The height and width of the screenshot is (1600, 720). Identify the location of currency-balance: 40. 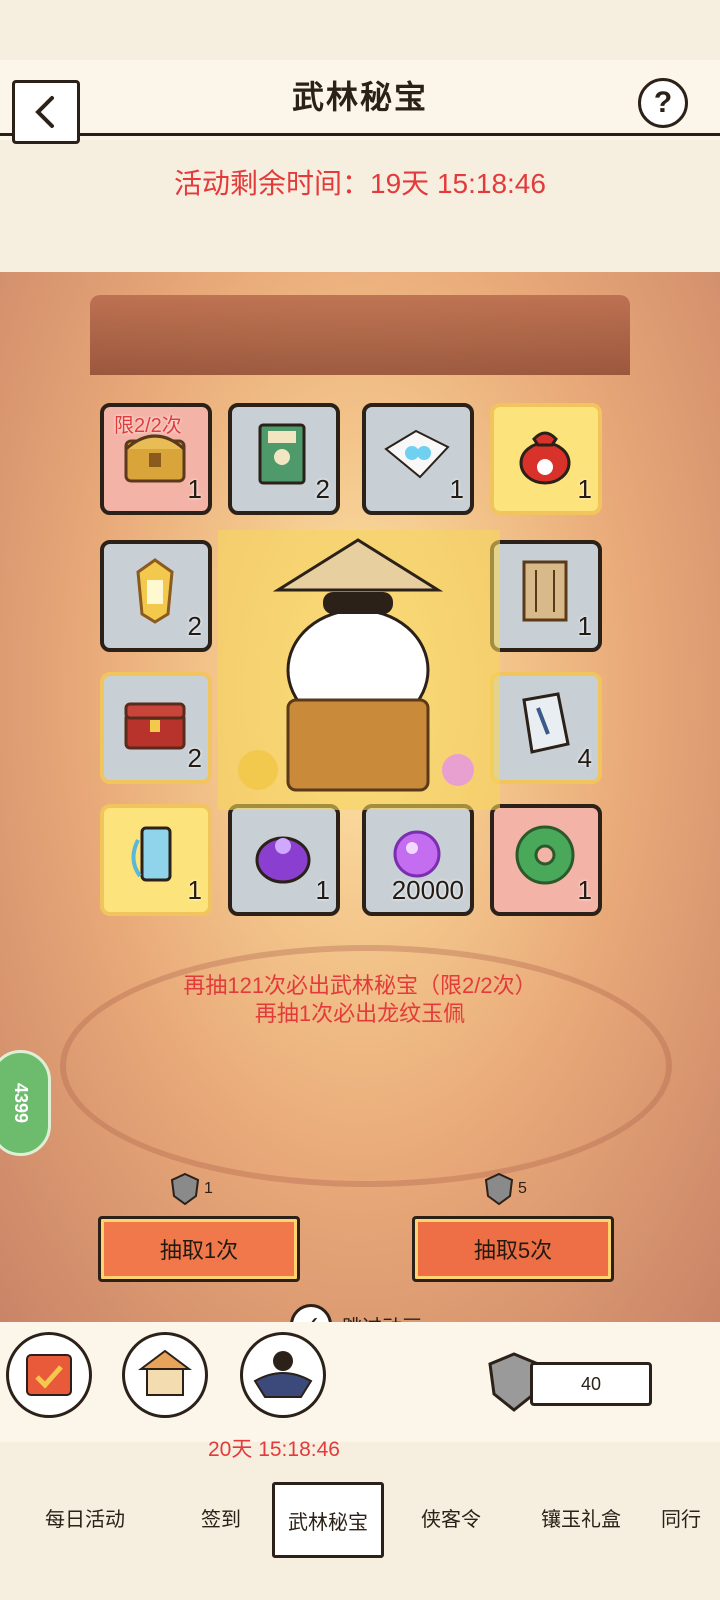
(591, 1384).